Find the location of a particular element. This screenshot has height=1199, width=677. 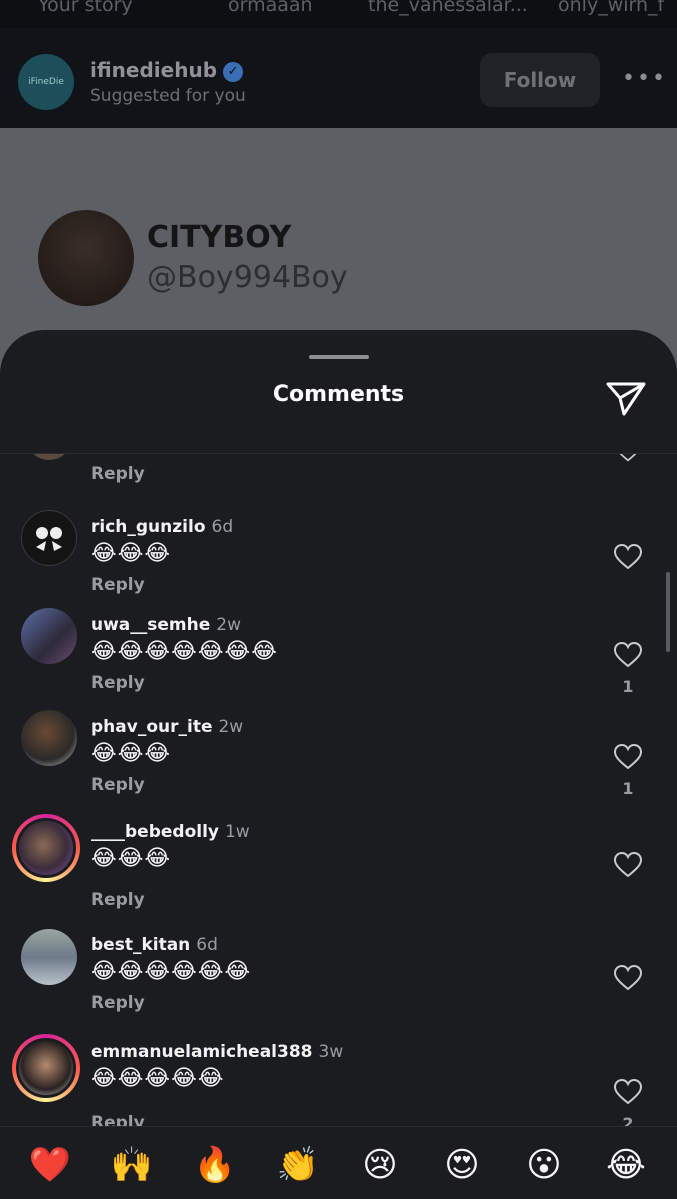

comment-username: rich_gunzilo 6d is located at coordinates (162, 527).